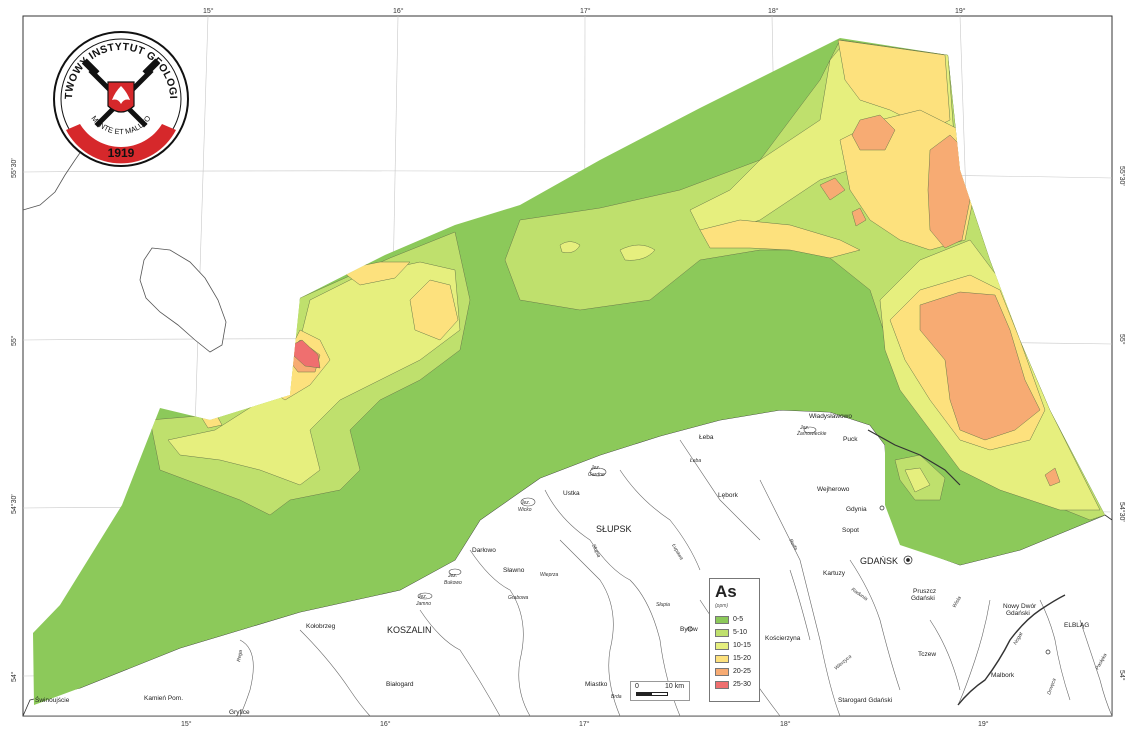  I want to click on town-koszalin: KOSZALIN, so click(409, 630).